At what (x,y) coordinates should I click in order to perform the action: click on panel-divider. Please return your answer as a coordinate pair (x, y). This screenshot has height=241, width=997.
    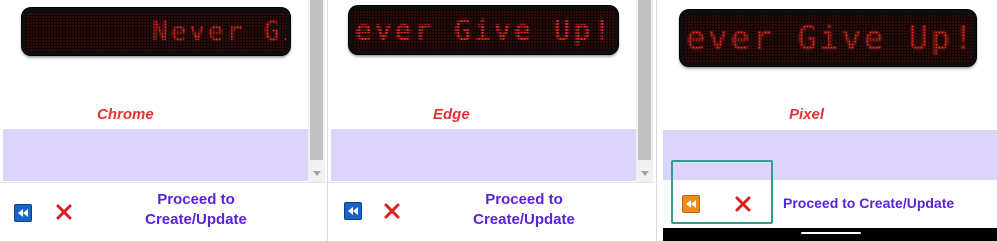
    Looking at the image, I should click on (656, 120).